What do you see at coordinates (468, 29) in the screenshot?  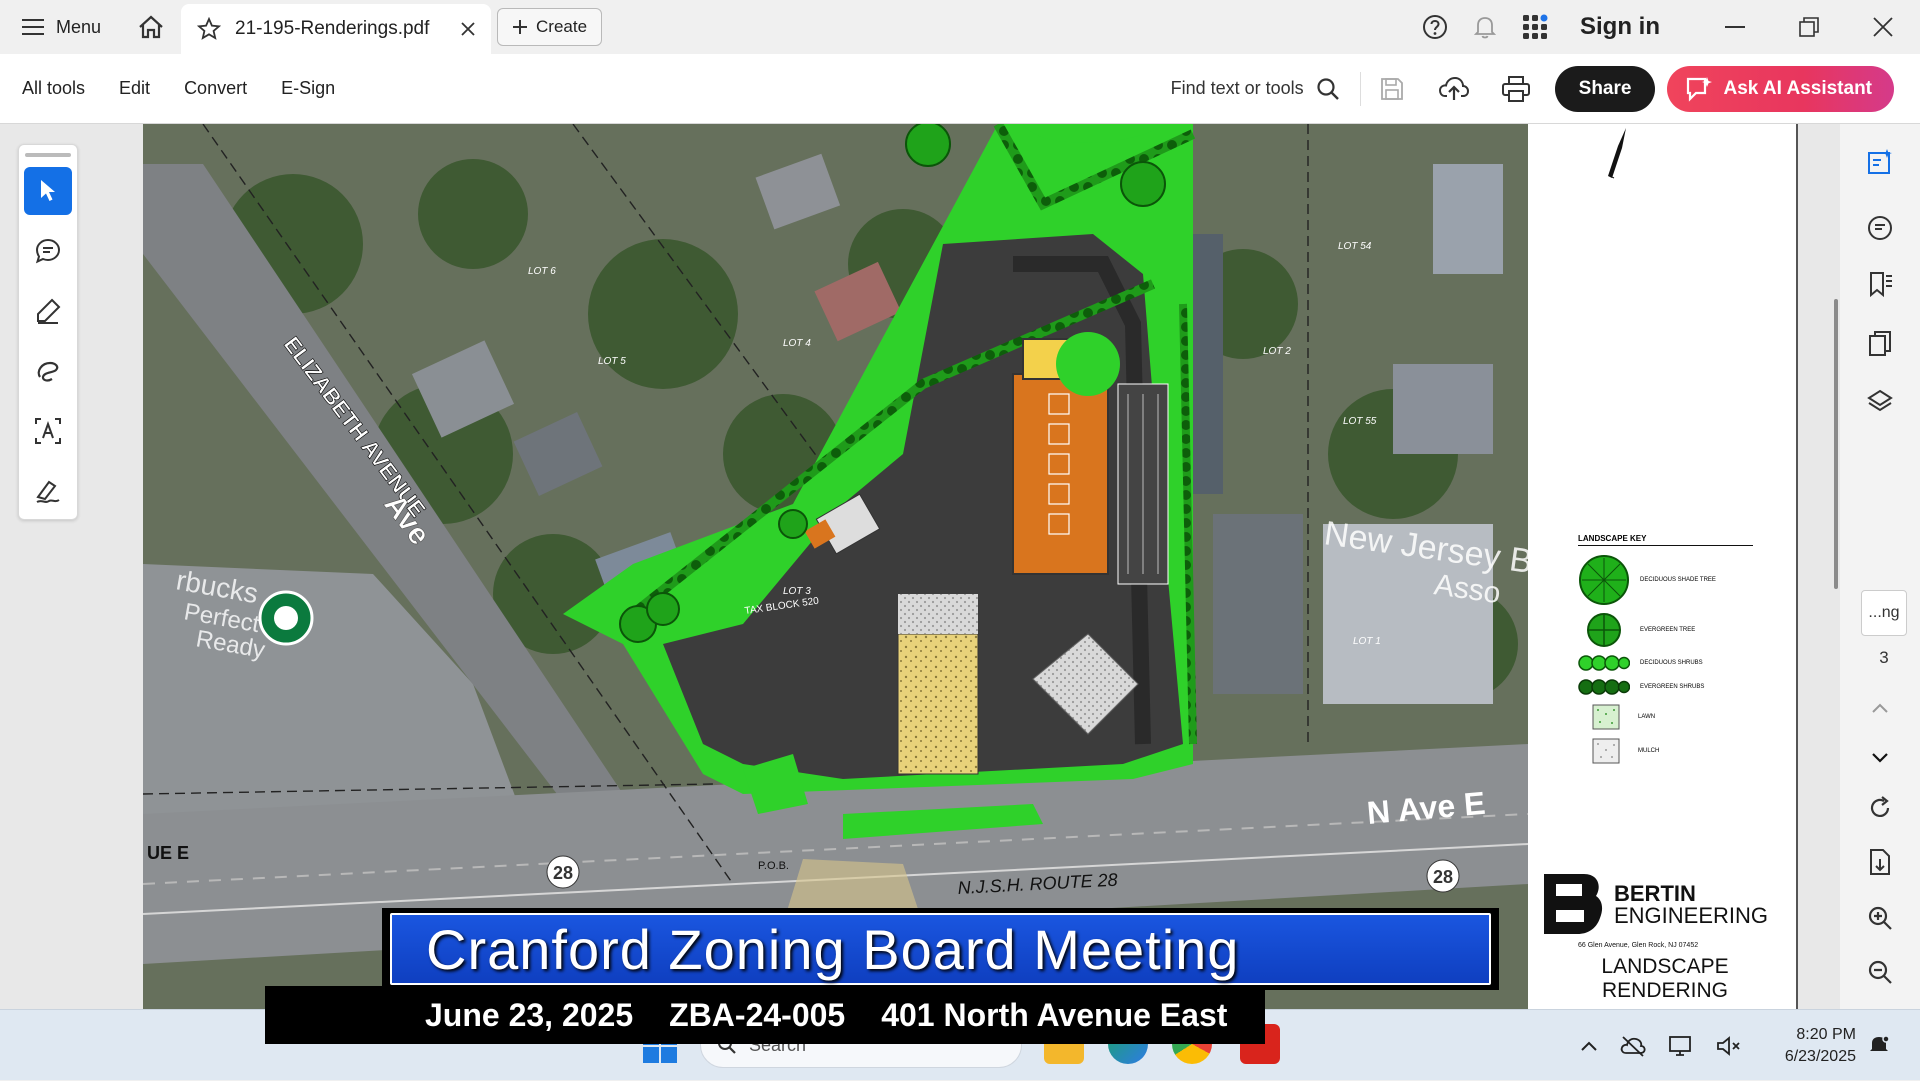 I see `close-tab-icon` at bounding box center [468, 29].